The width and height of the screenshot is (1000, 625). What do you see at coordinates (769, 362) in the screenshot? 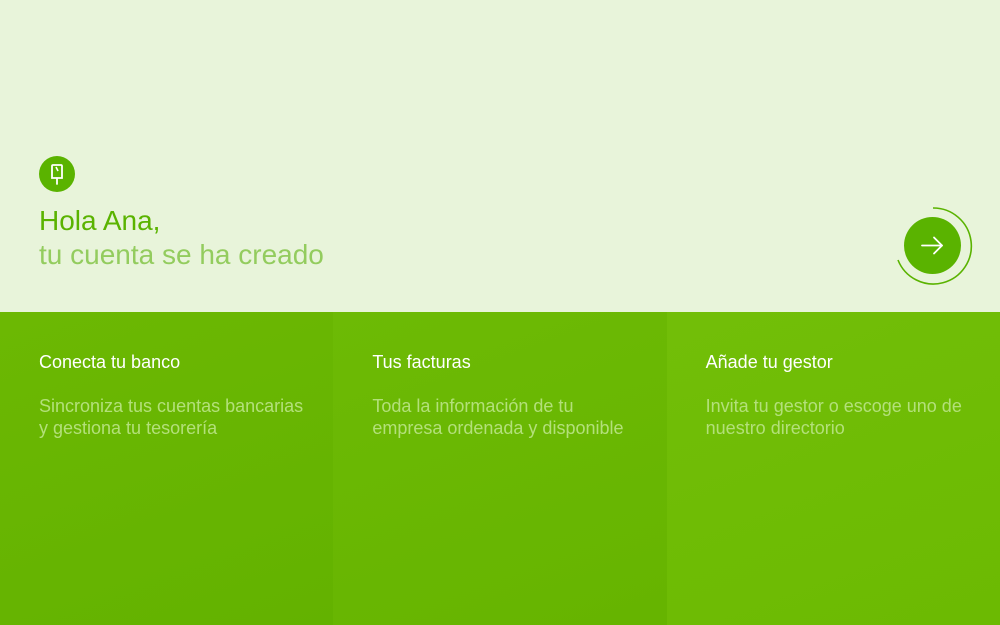
I see `option-title: Añade tu gestor` at bounding box center [769, 362].